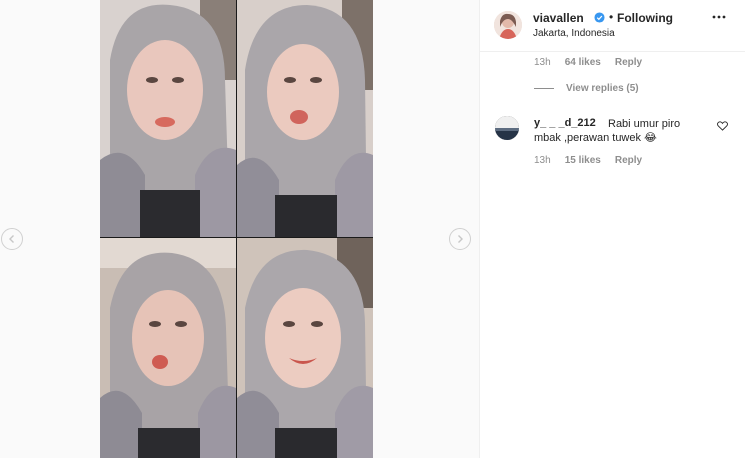 The width and height of the screenshot is (745, 458). What do you see at coordinates (599, 17) in the screenshot?
I see `verified-badge-icon` at bounding box center [599, 17].